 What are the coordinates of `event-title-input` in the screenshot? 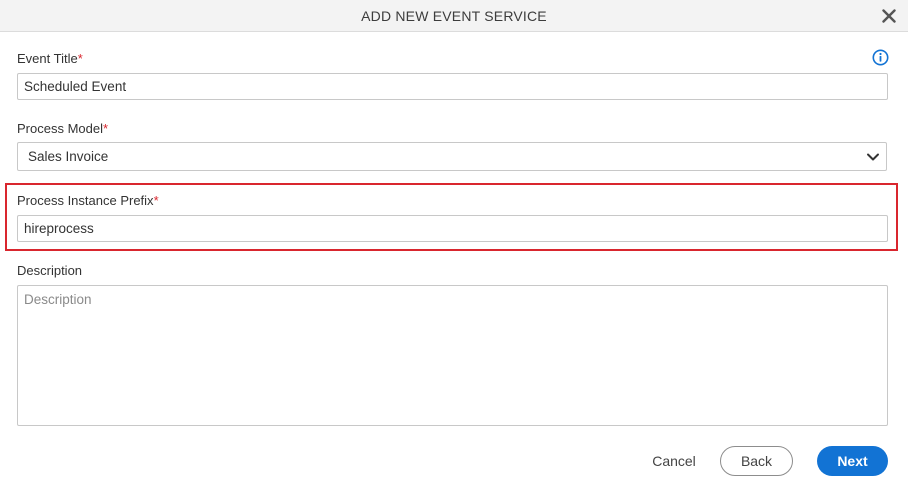 It's located at (452, 86).